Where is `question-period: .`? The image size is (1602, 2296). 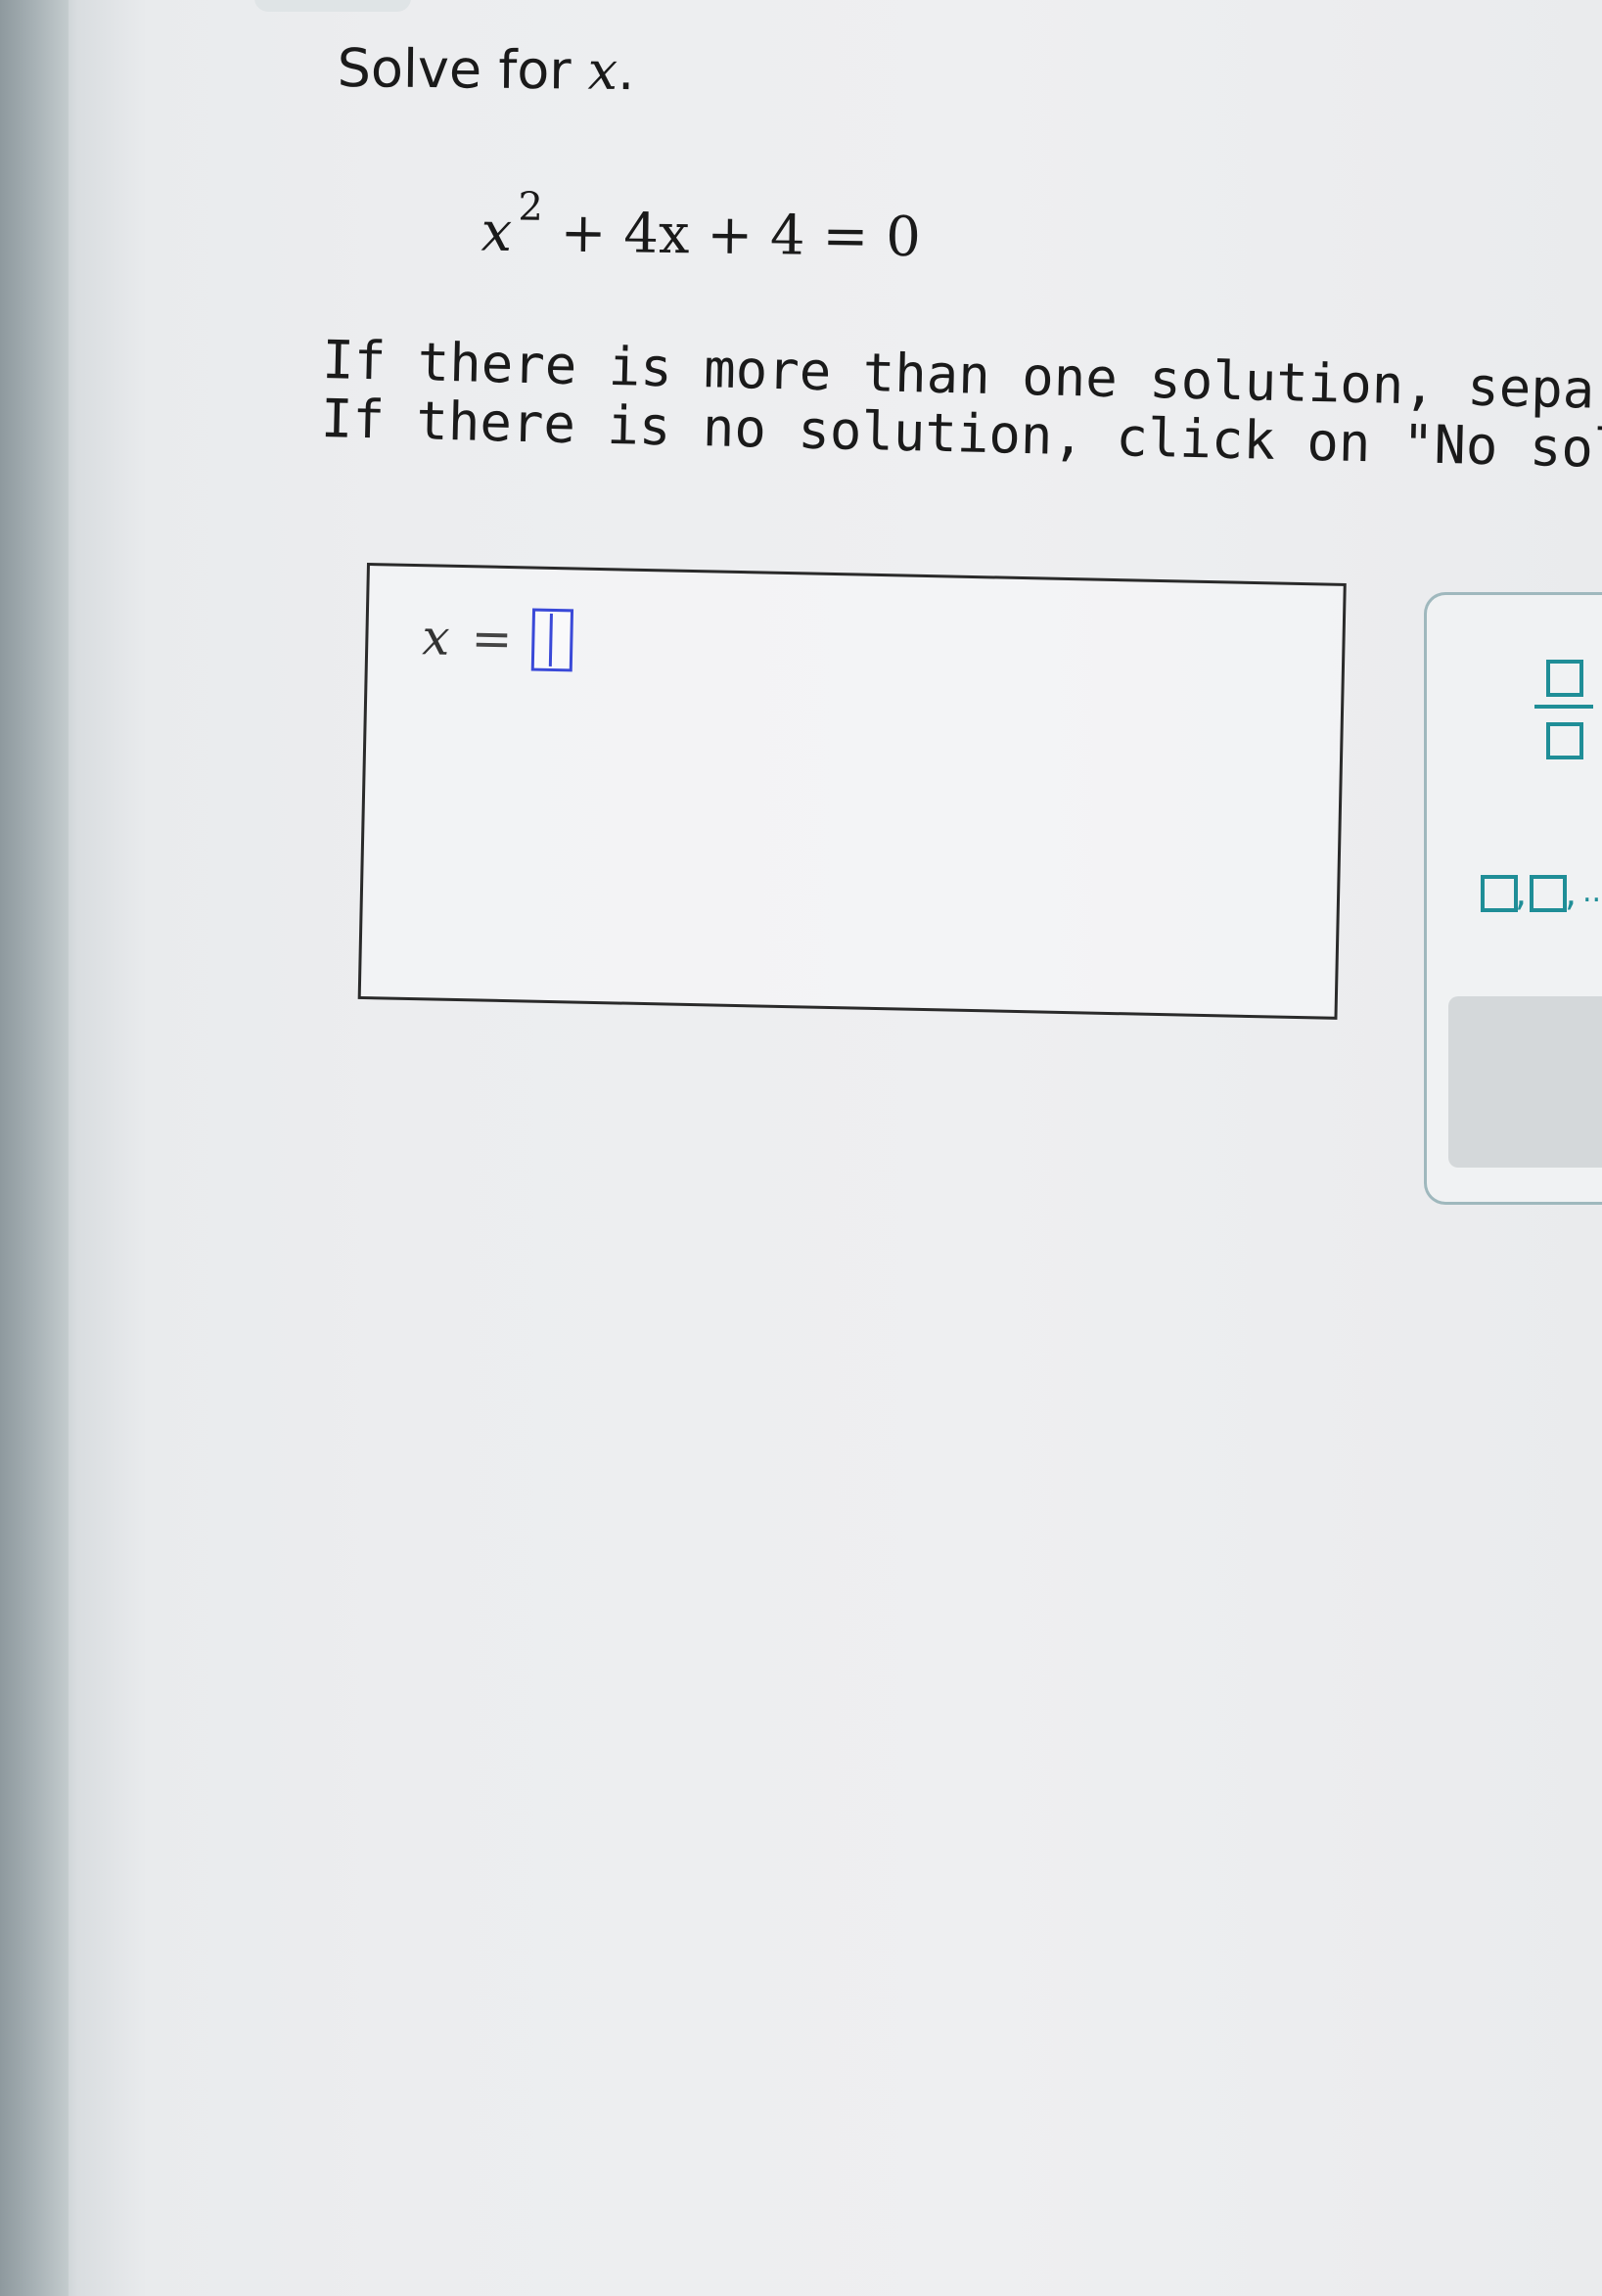 question-period: . is located at coordinates (626, 71).